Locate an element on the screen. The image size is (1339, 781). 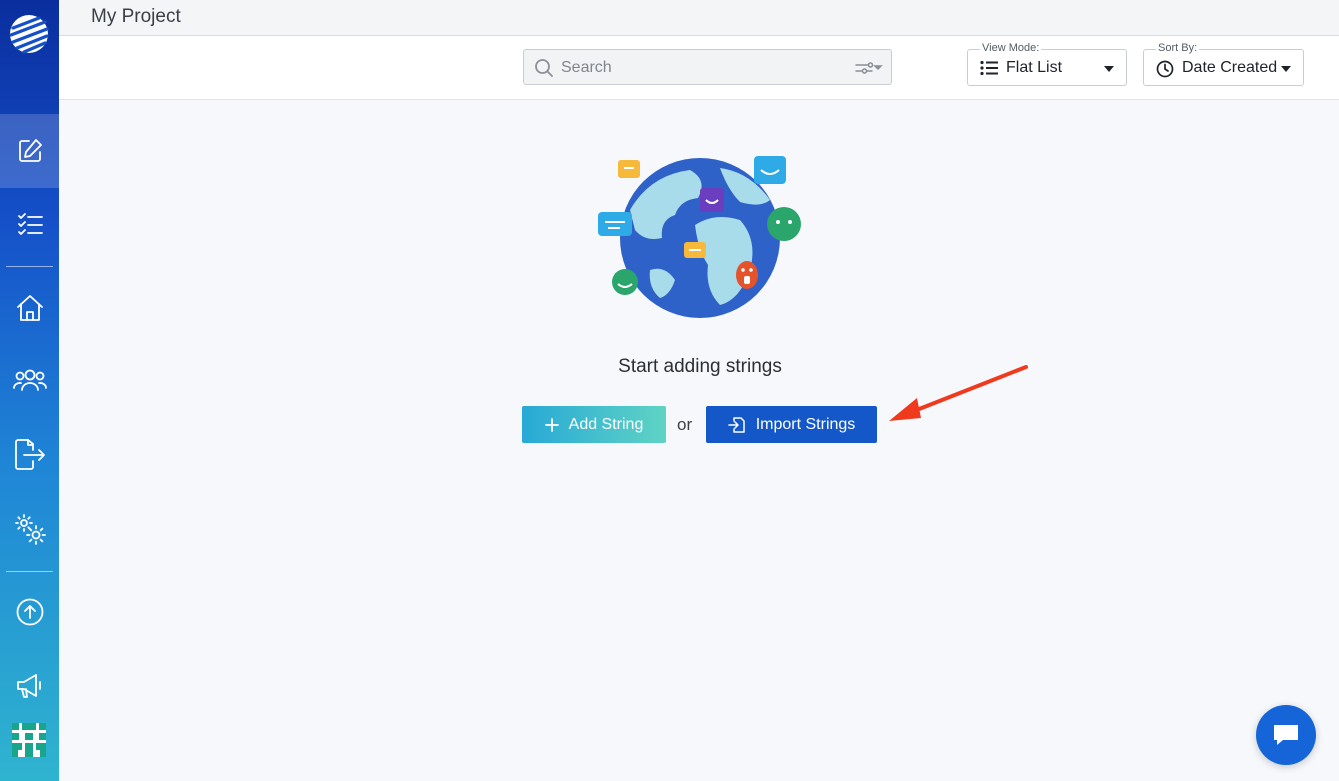
import-strings-button: Import Strings is located at coordinates (791, 424).